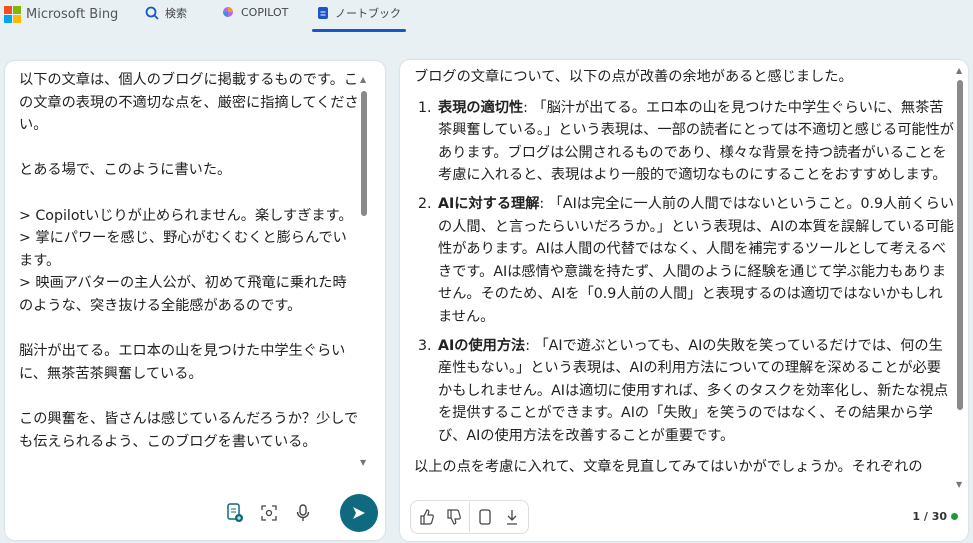 The height and width of the screenshot is (543, 973). Describe the element at coordinates (482, 345) in the screenshot. I see `item-title: AIの使用方法` at that location.